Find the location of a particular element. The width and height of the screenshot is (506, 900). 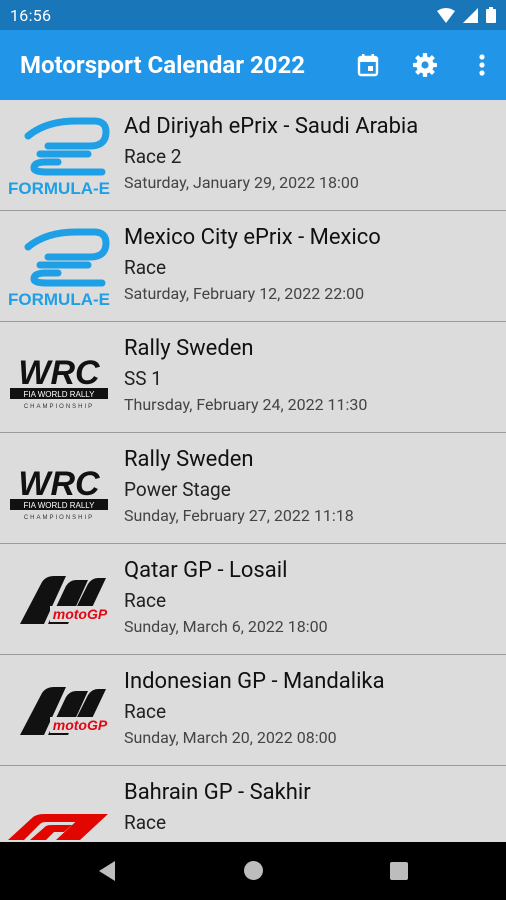

app-bar: Motorsport Calendar 2022 is located at coordinates (253, 65).